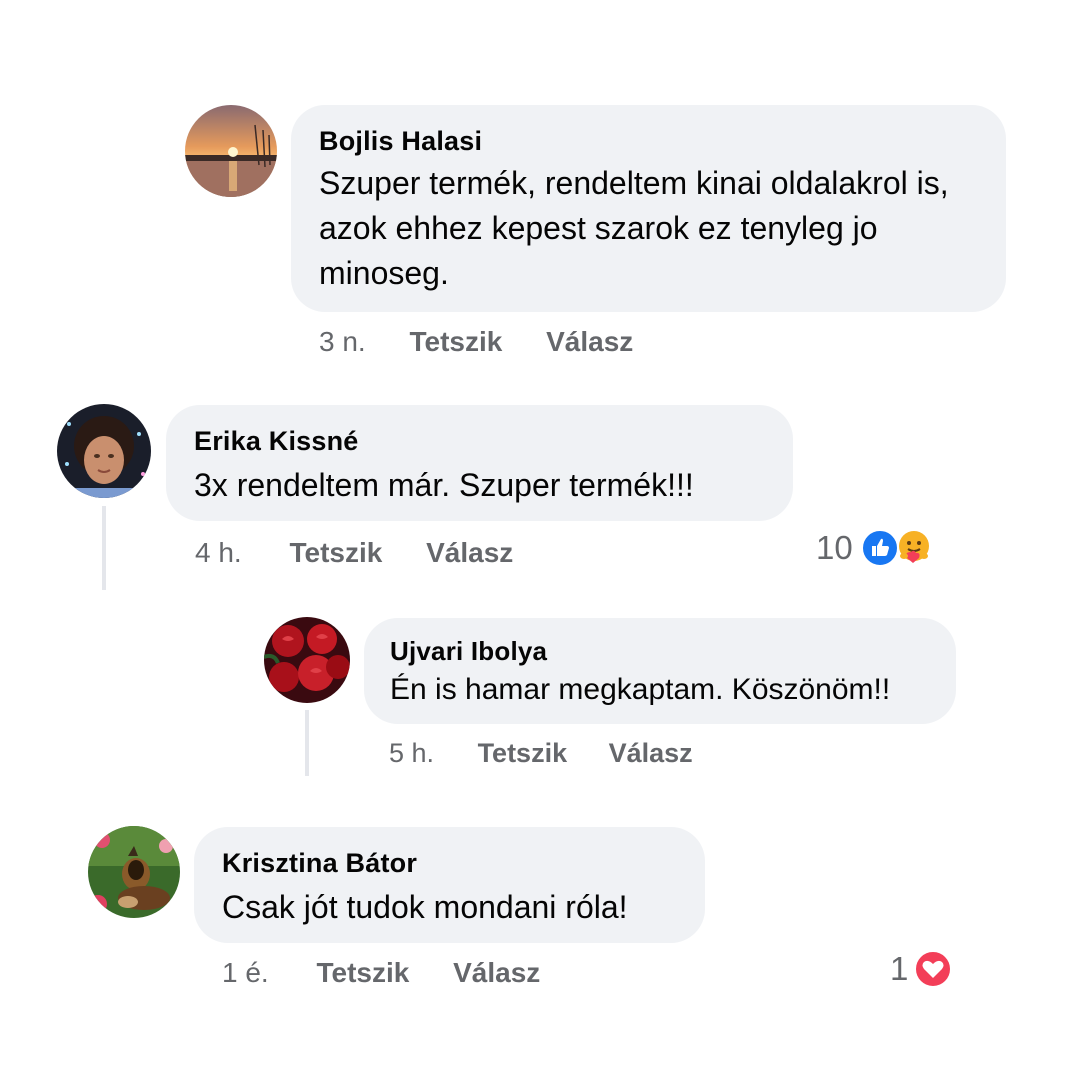 The height and width of the screenshot is (1080, 1080). What do you see at coordinates (933, 969) in the screenshot?
I see `love-icon` at bounding box center [933, 969].